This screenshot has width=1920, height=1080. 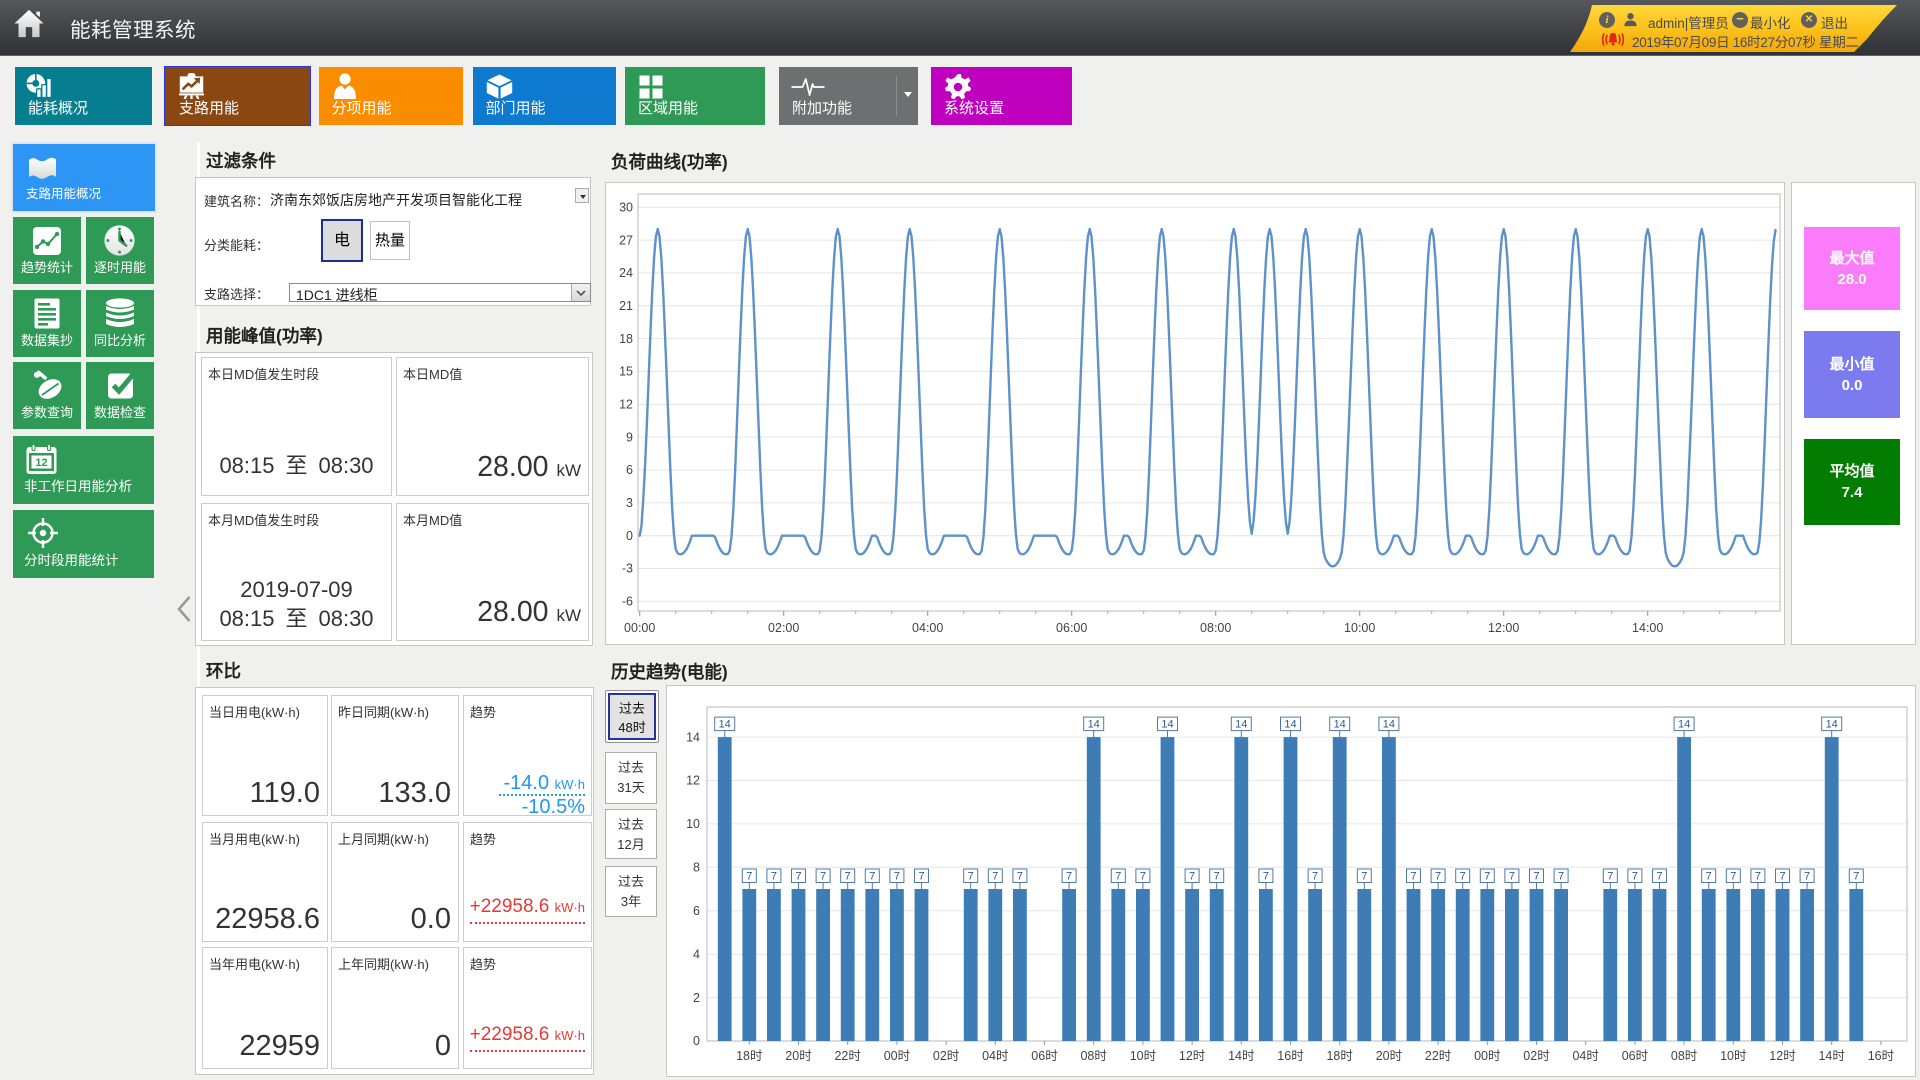 What do you see at coordinates (626, 306) in the screenshot?
I see `svg-text: 21` at bounding box center [626, 306].